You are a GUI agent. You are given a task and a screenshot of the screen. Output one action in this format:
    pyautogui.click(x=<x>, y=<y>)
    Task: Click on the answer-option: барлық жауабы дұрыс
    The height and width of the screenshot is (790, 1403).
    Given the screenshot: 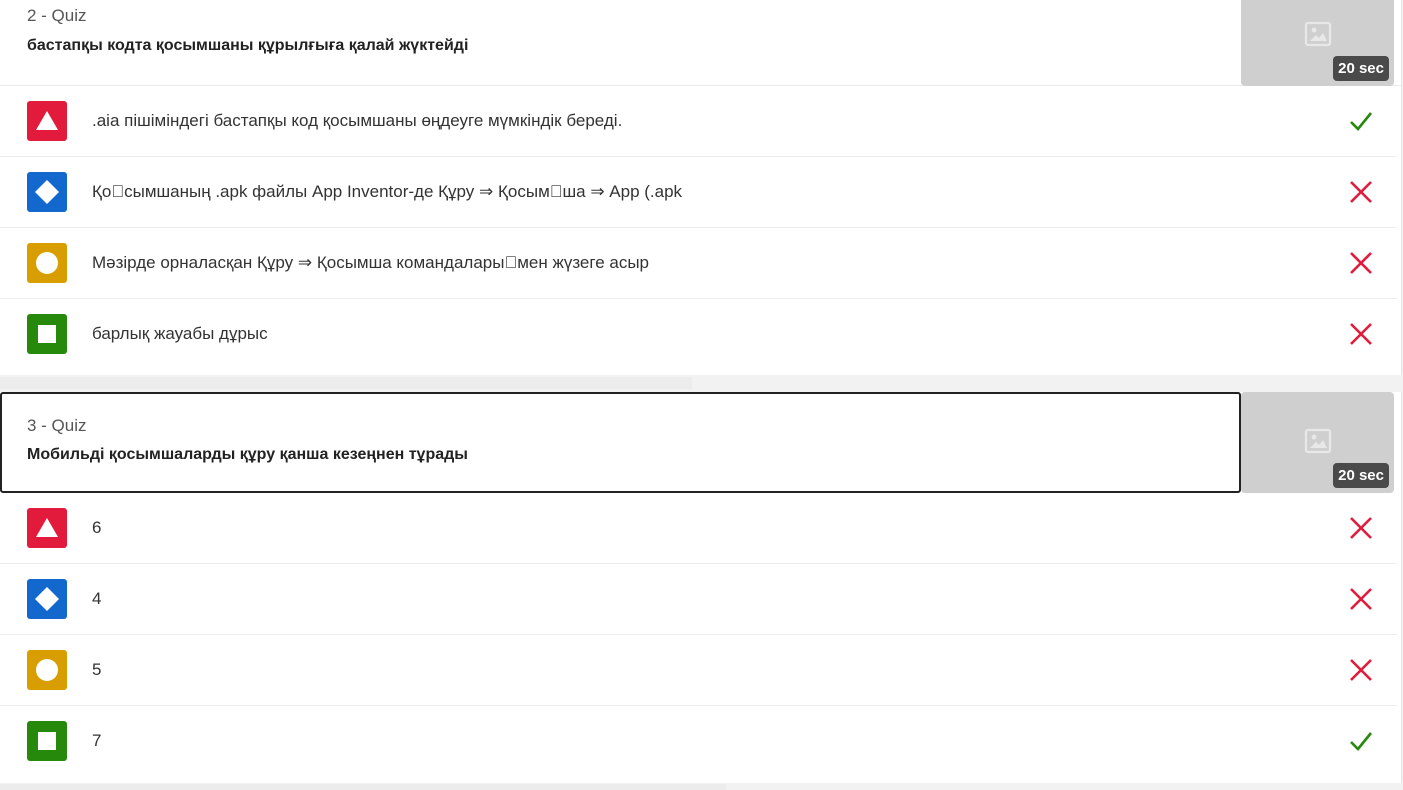 What is the action you would take?
    pyautogui.click(x=698, y=334)
    